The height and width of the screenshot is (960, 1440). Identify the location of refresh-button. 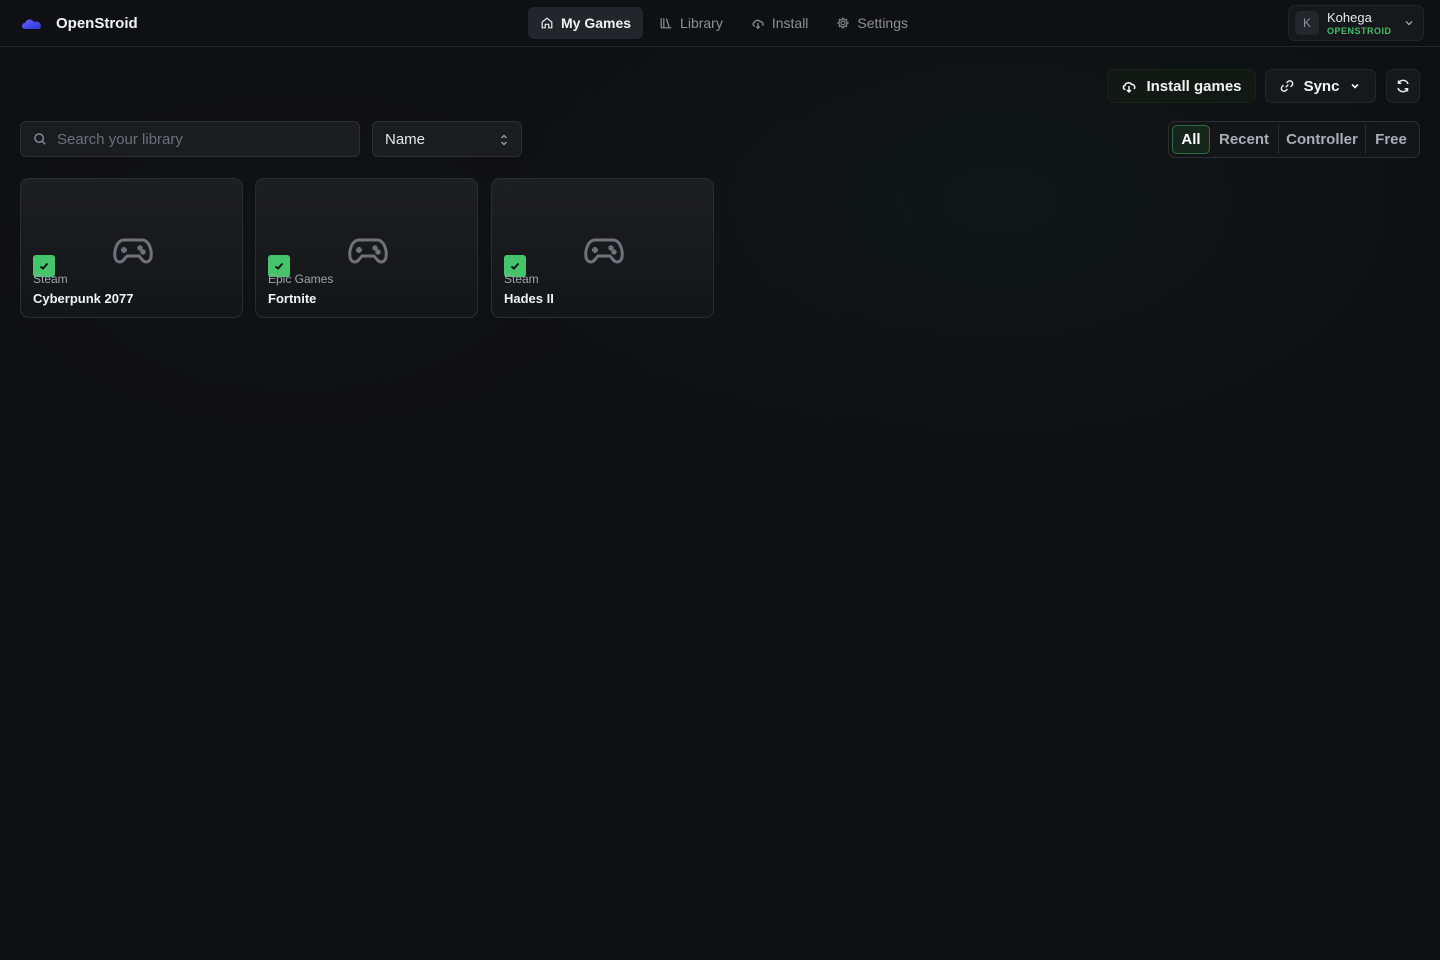
(1403, 86).